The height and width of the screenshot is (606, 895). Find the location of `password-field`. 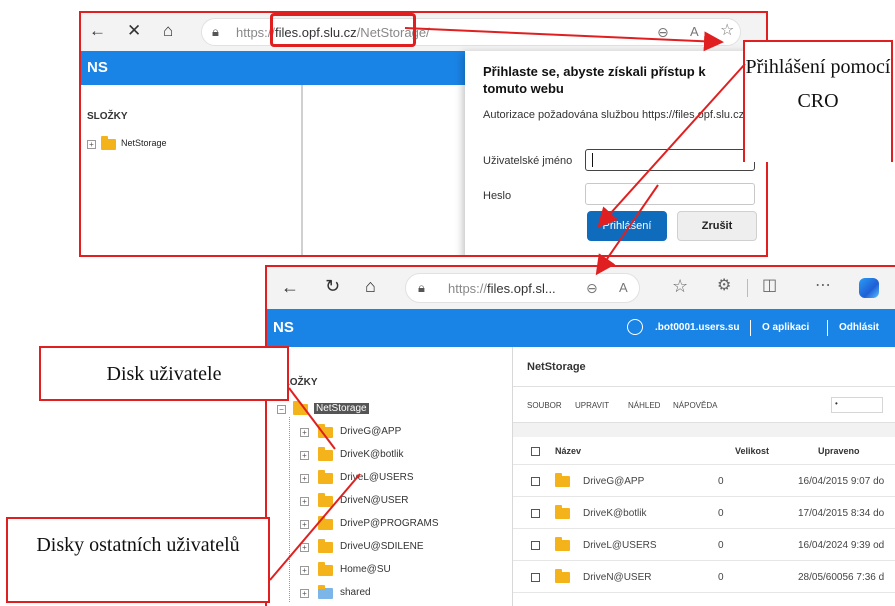

password-field is located at coordinates (670, 194).